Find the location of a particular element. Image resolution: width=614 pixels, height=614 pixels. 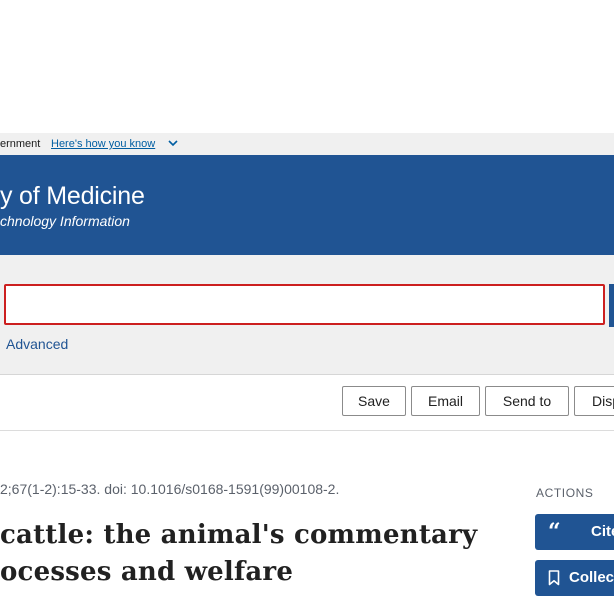

search-button is located at coordinates (611, 305).